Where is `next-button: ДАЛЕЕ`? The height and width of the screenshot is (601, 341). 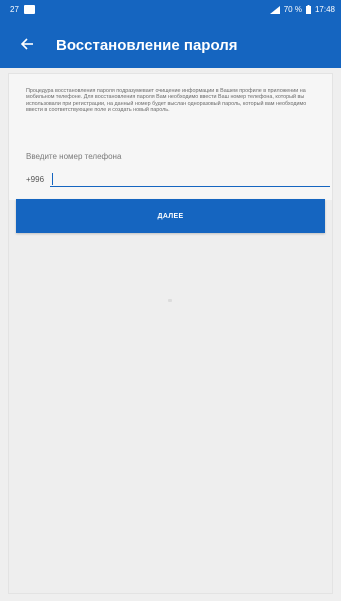 next-button: ДАЛЕЕ is located at coordinates (170, 216).